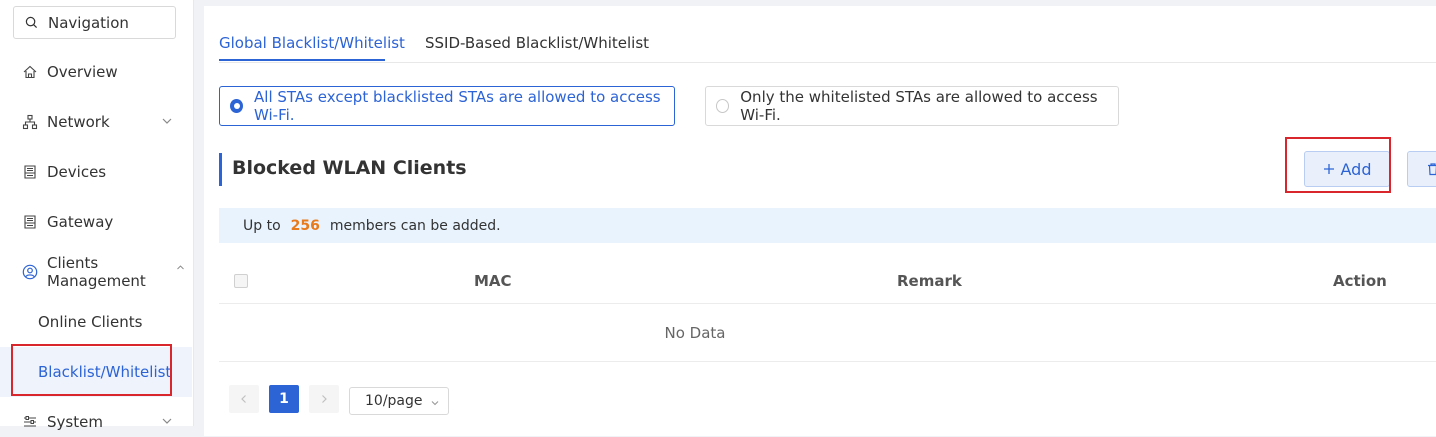  I want to click on next-page-button, so click(324, 399).